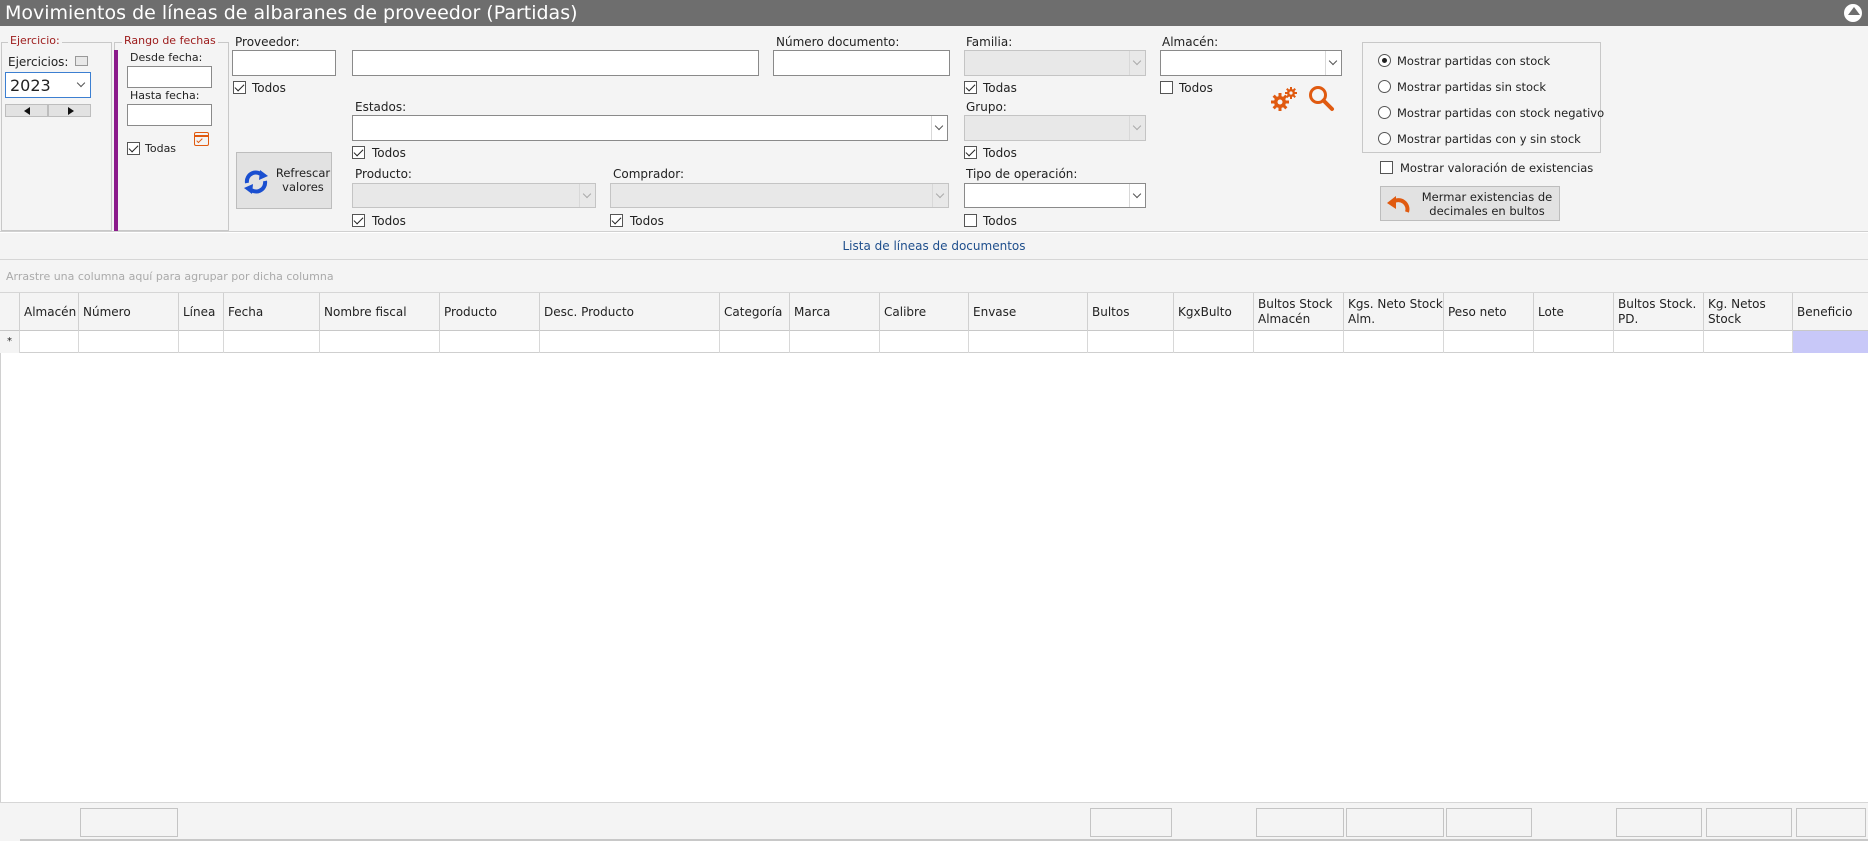 Image resolution: width=1868 pixels, height=841 pixels. What do you see at coordinates (490, 312) in the screenshot?
I see `column-header: Producto` at bounding box center [490, 312].